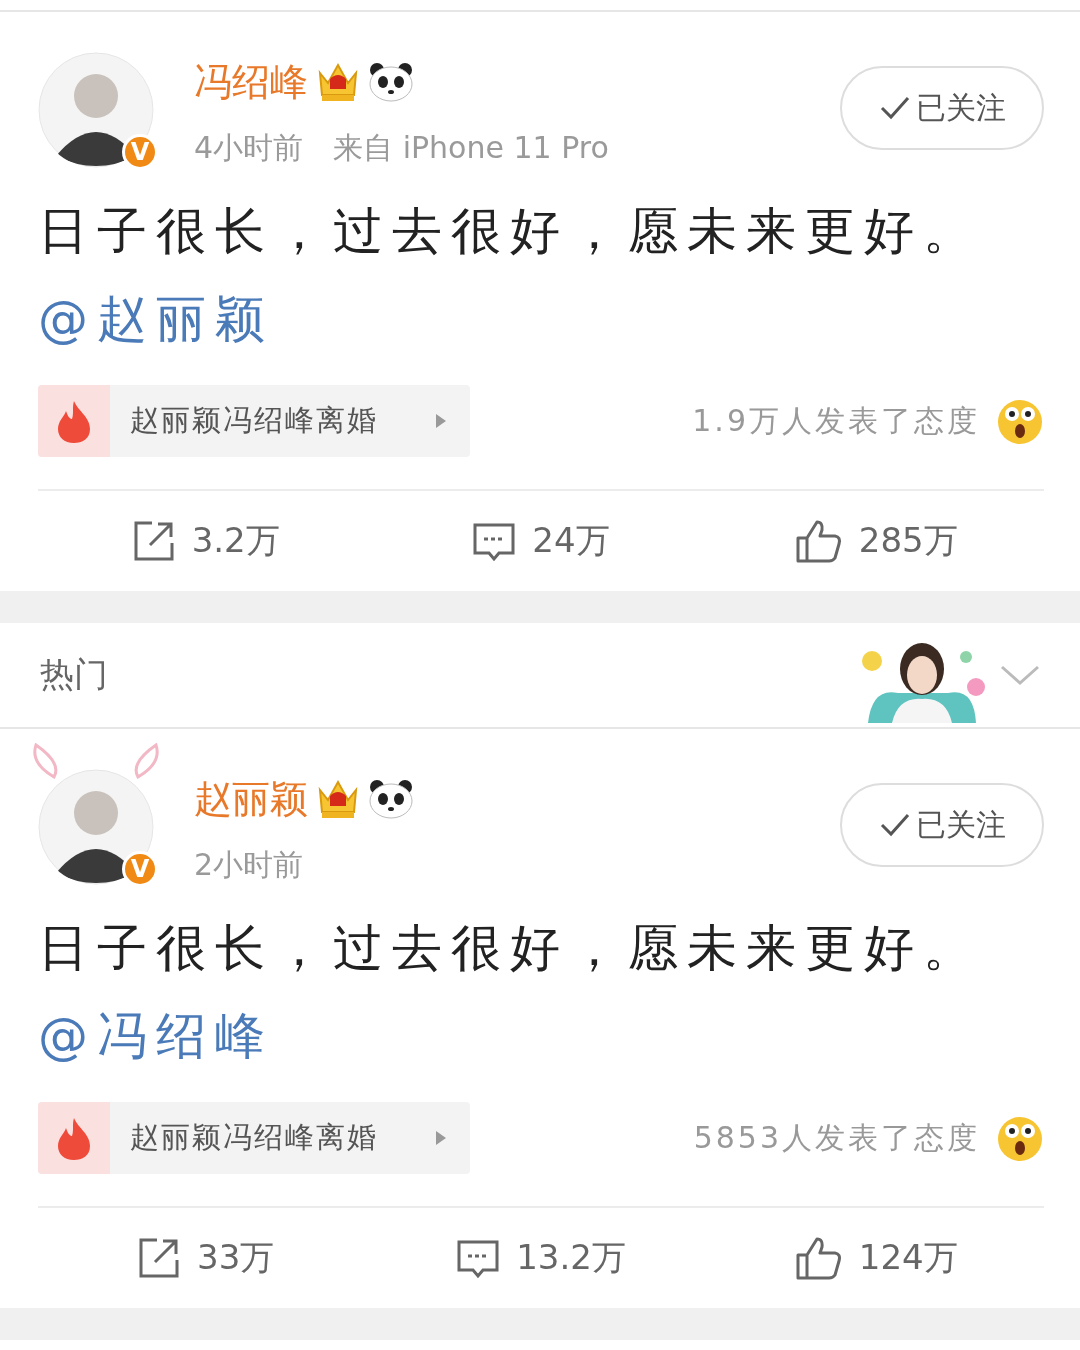 This screenshot has height=1350, width=1080. Describe the element at coordinates (249, 865) in the screenshot. I see `post-time: 2小时前` at that location.